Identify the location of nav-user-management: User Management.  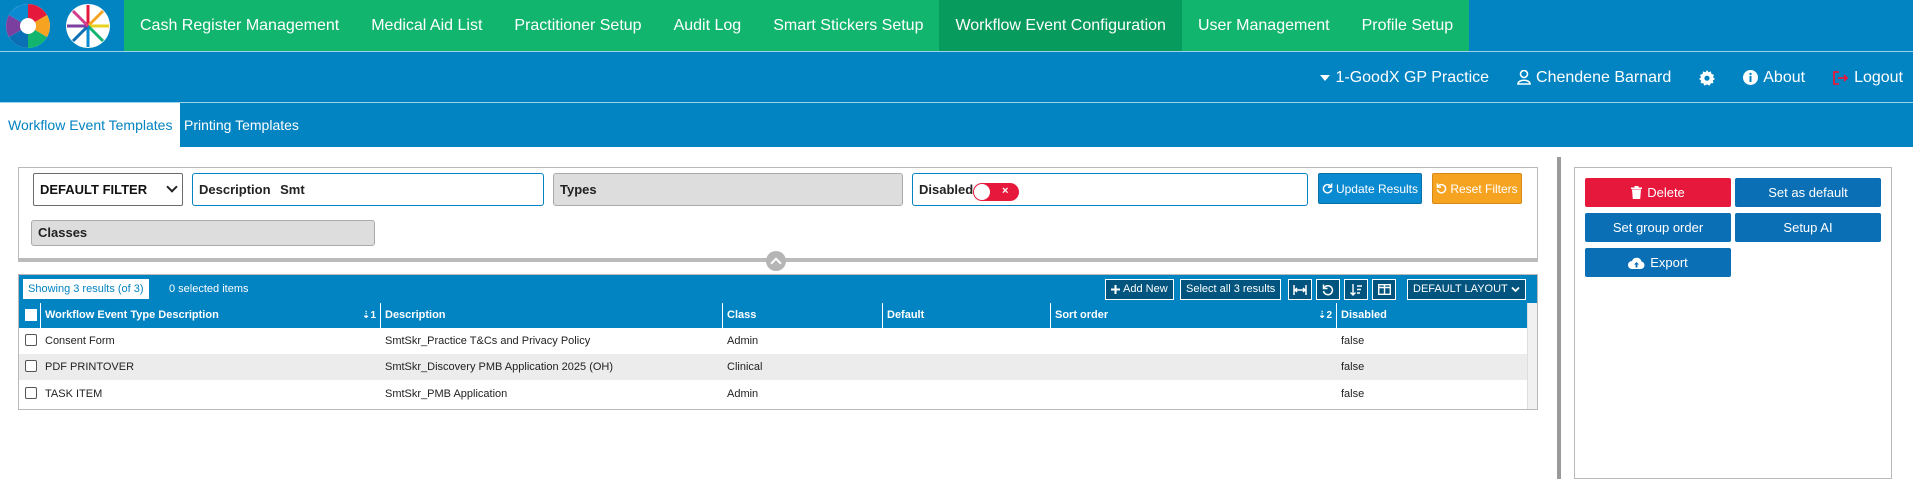
(1263, 25).